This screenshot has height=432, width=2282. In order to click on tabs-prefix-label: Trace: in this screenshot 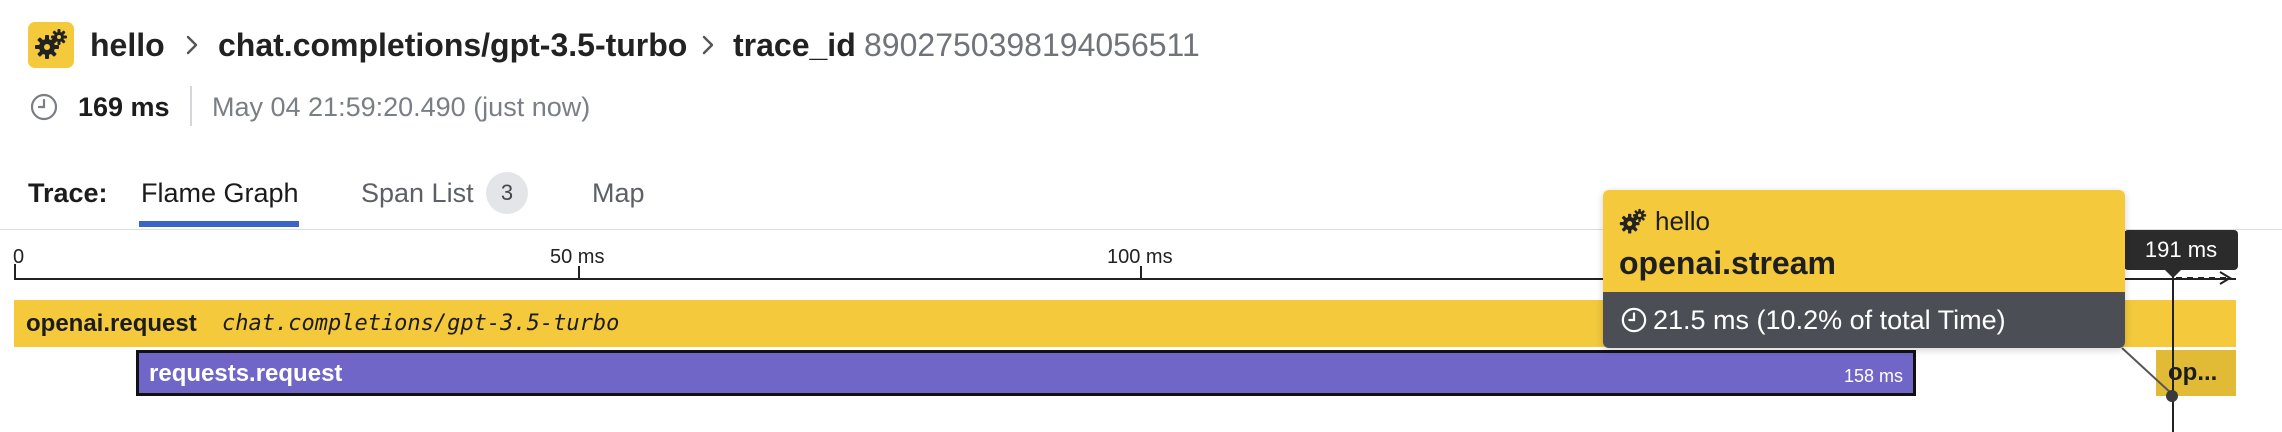, I will do `click(68, 193)`.